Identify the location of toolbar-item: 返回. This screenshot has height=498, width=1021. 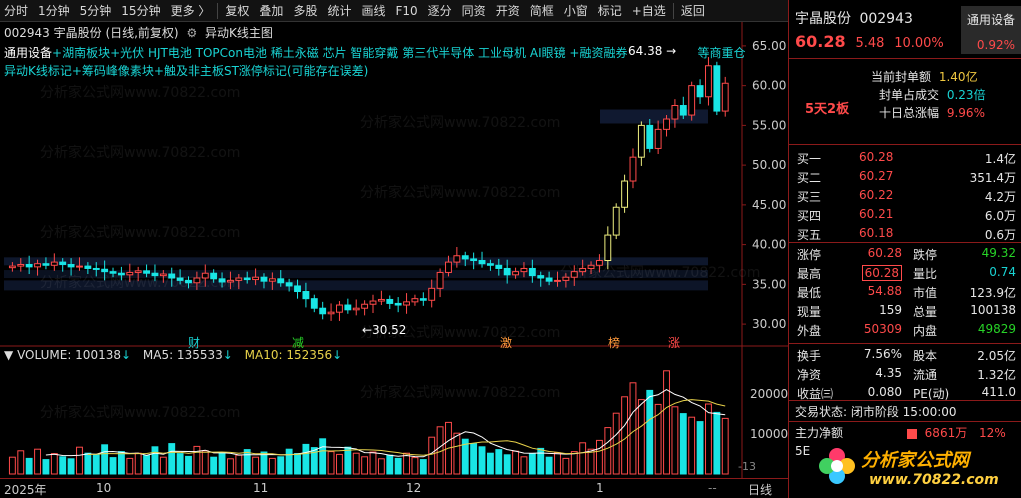
(693, 11).